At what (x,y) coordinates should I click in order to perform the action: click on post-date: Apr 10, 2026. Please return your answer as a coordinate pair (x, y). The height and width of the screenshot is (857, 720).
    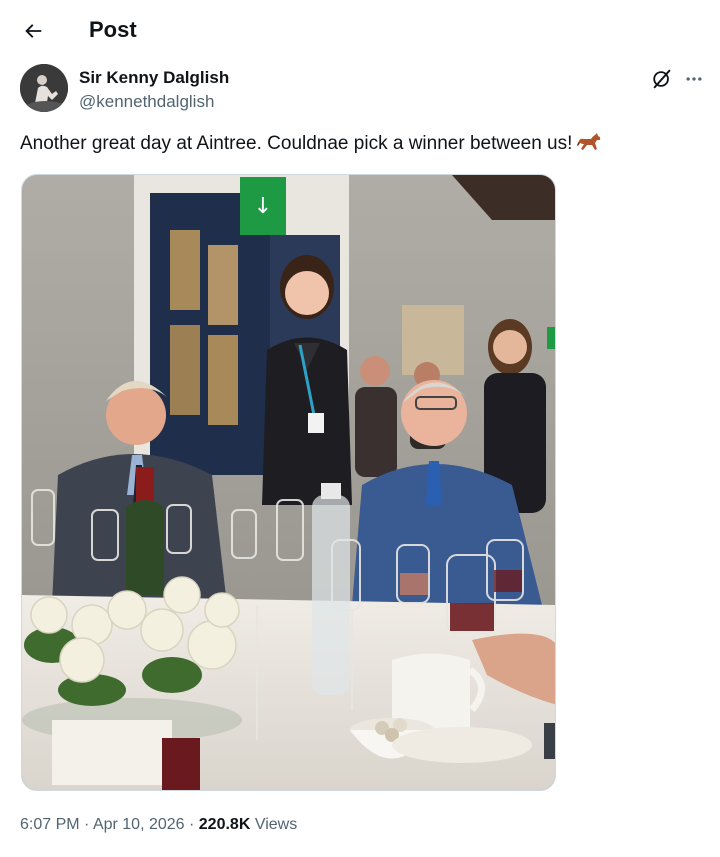
    Looking at the image, I should click on (139, 824).